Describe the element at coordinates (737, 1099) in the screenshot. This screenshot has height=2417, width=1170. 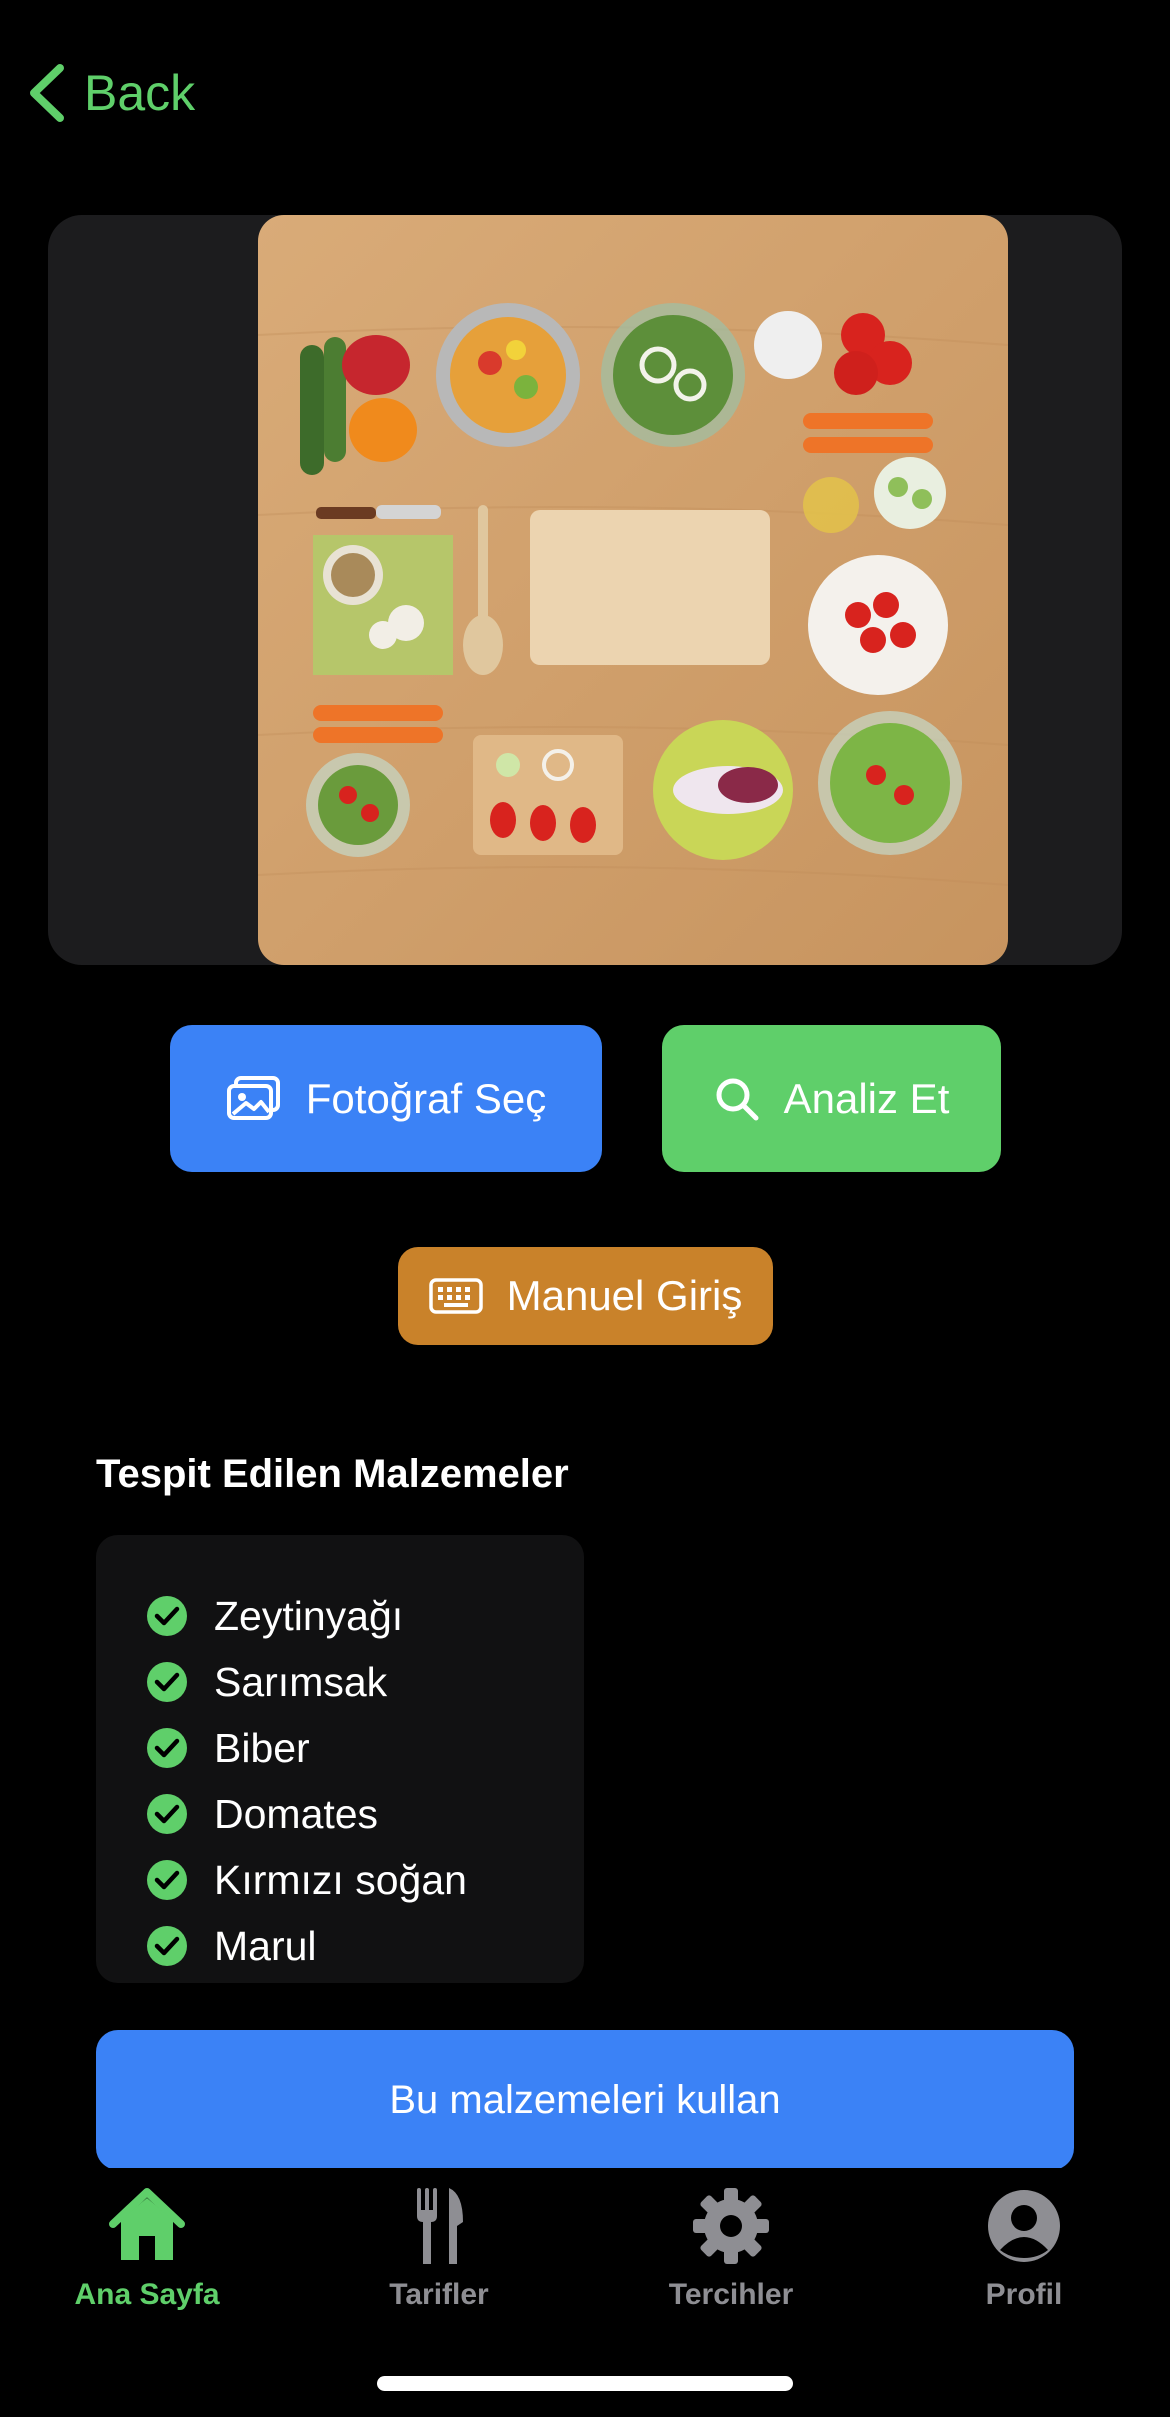
I see `search-icon` at that location.